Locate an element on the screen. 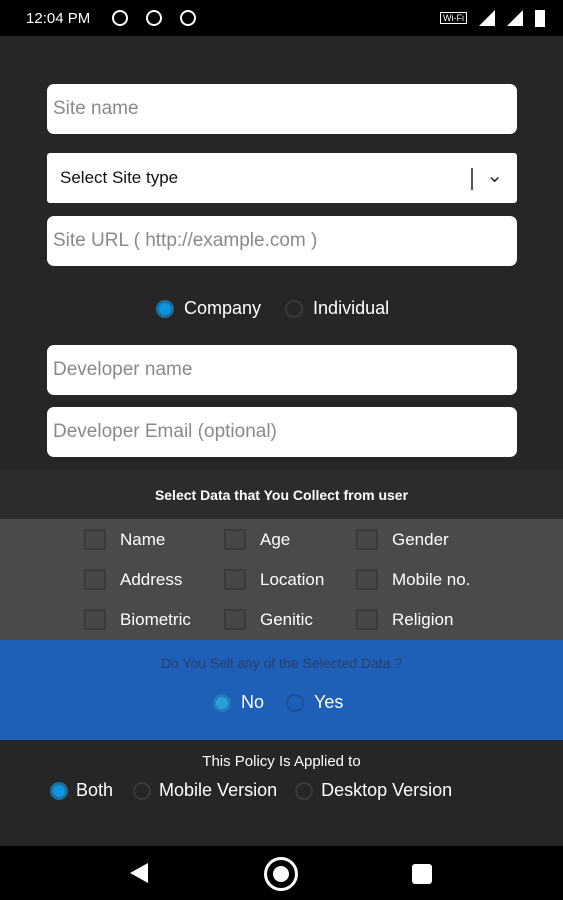 The height and width of the screenshot is (900, 563). checkbox-label: Gender is located at coordinates (420, 539).